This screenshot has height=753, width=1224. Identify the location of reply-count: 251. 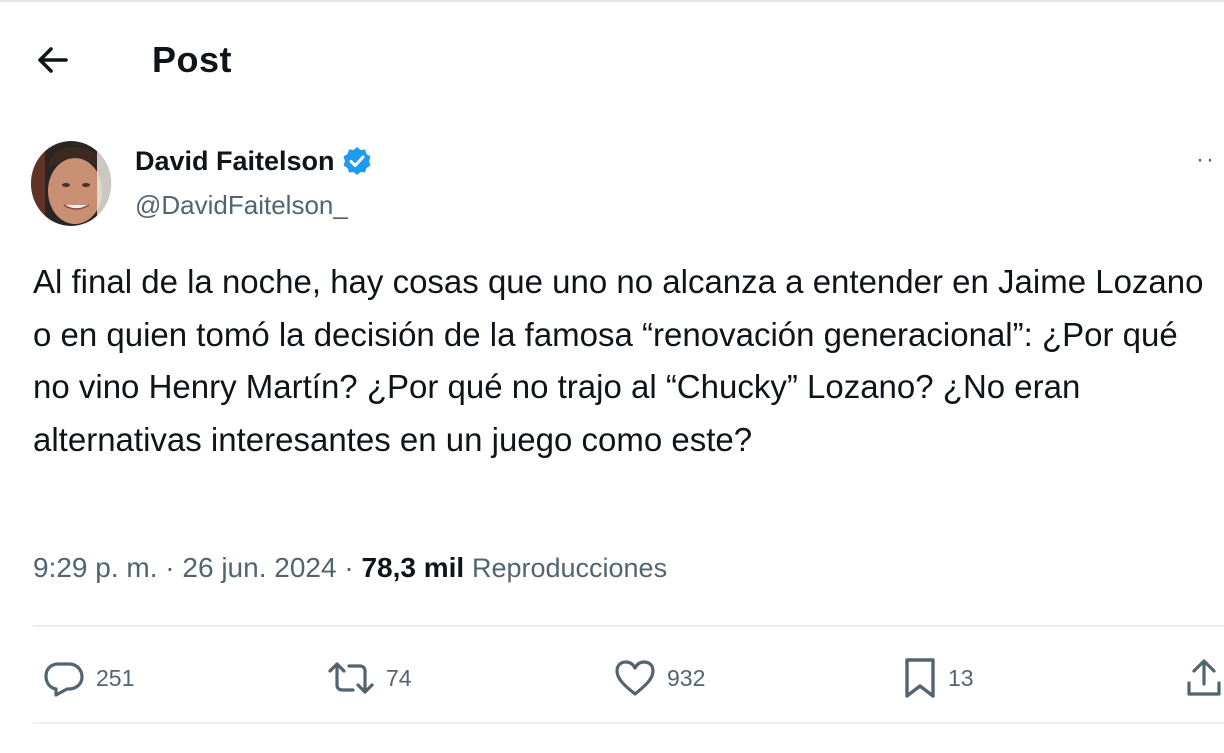
(115, 677).